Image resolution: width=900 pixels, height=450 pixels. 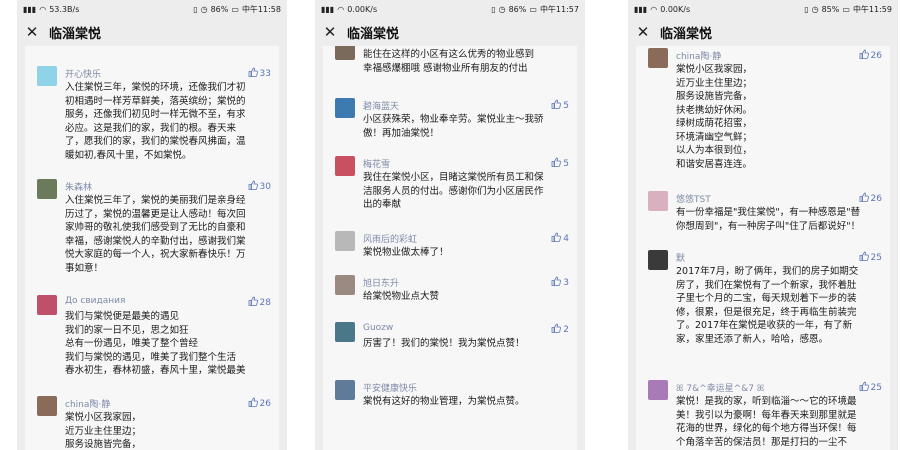 I want to click on clock-time: 中午11:59, so click(x=872, y=9).